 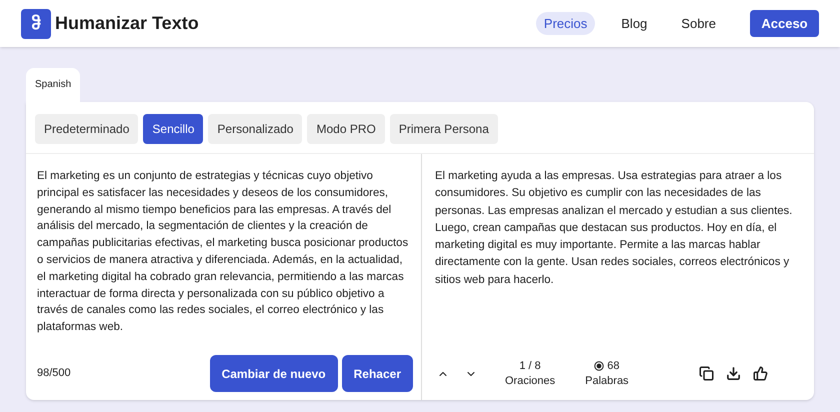 I want to click on action-button: Cambiar de nuevo, so click(x=274, y=373).